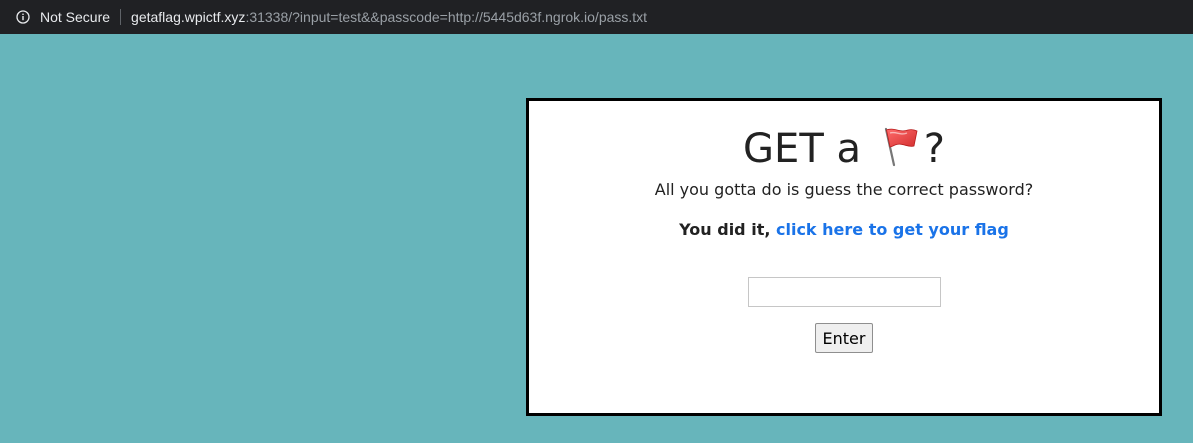  Describe the element at coordinates (727, 229) in the screenshot. I see `success-text: You did it,` at that location.